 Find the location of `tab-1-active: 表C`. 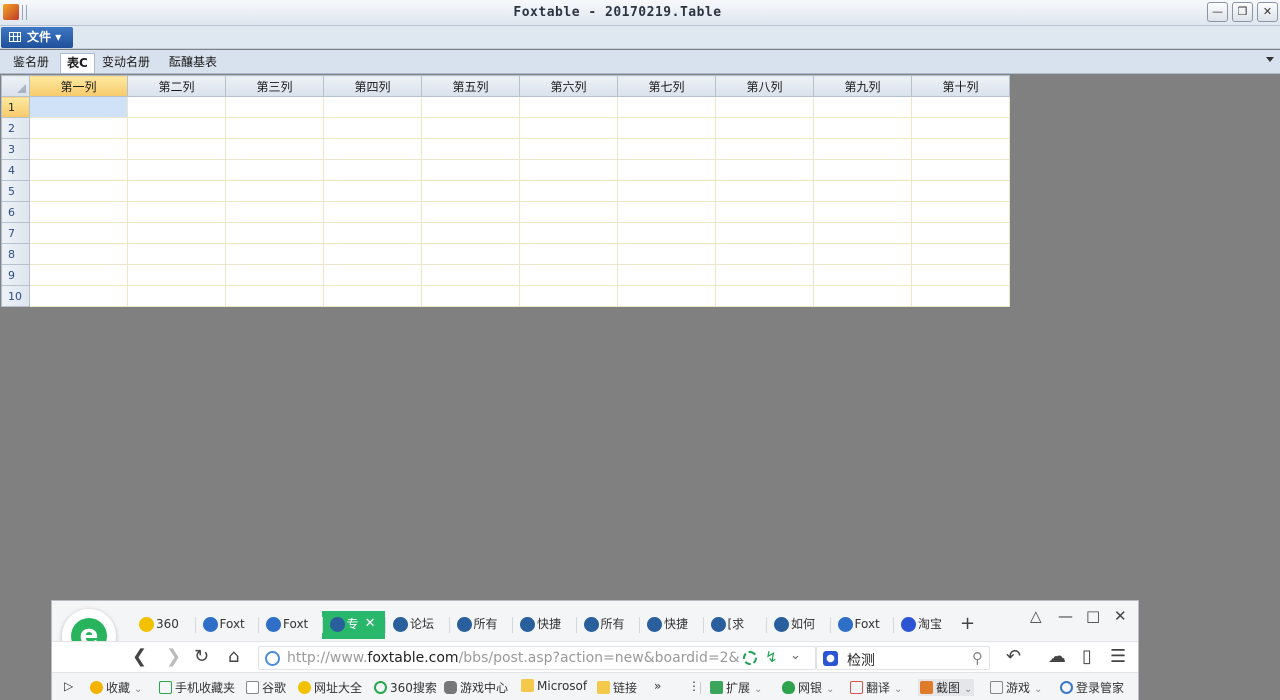

tab-1-active: 表C is located at coordinates (77, 63).